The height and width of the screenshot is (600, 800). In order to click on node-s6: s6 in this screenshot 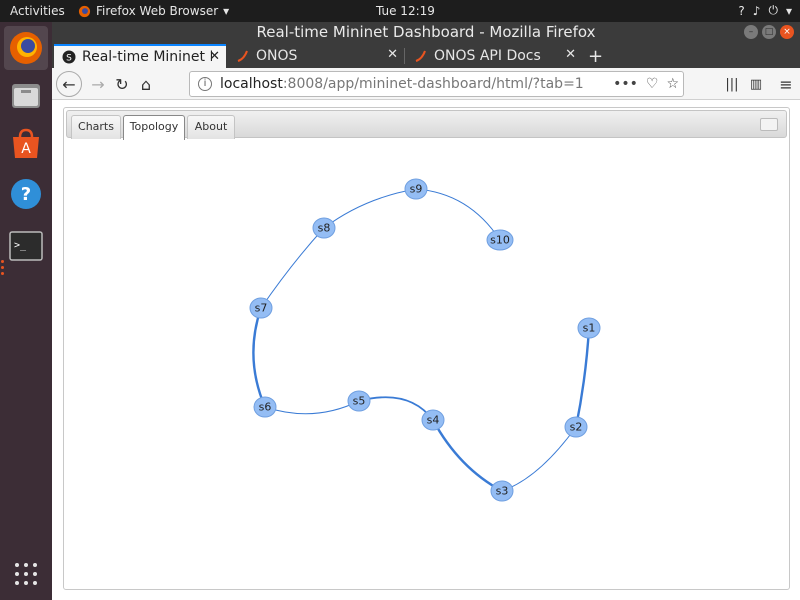, I will do `click(265, 407)`.